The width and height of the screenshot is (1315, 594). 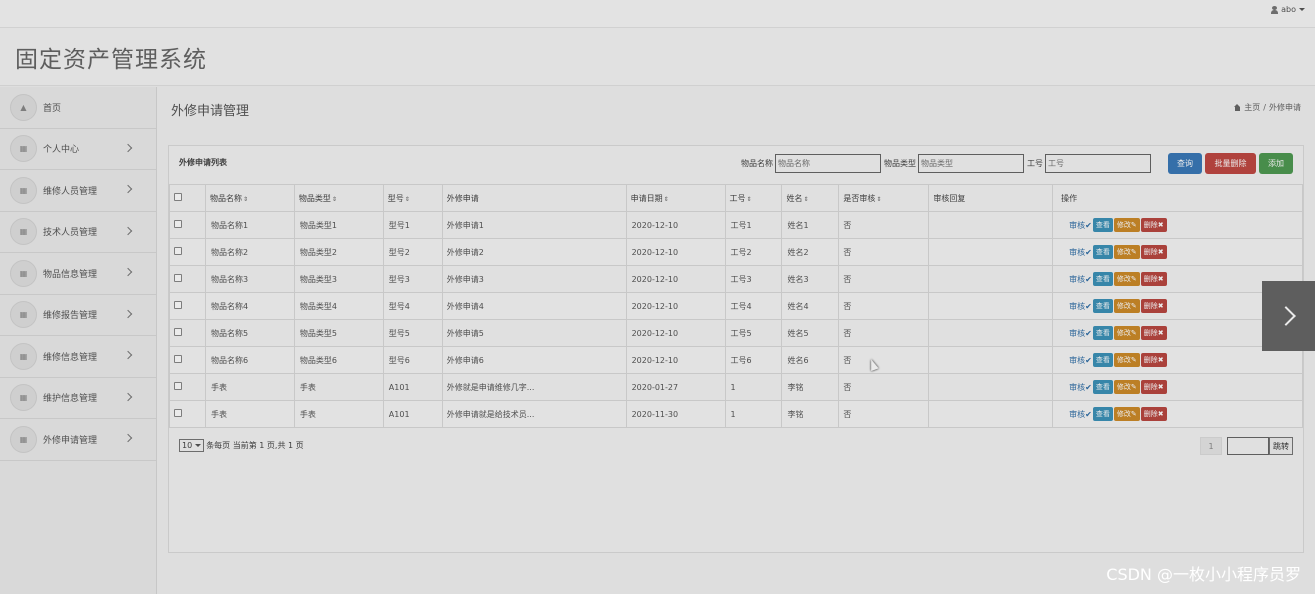 What do you see at coordinates (78, 315) in the screenshot?
I see `sidebar-item-5: ▦ 维修报告管理` at bounding box center [78, 315].